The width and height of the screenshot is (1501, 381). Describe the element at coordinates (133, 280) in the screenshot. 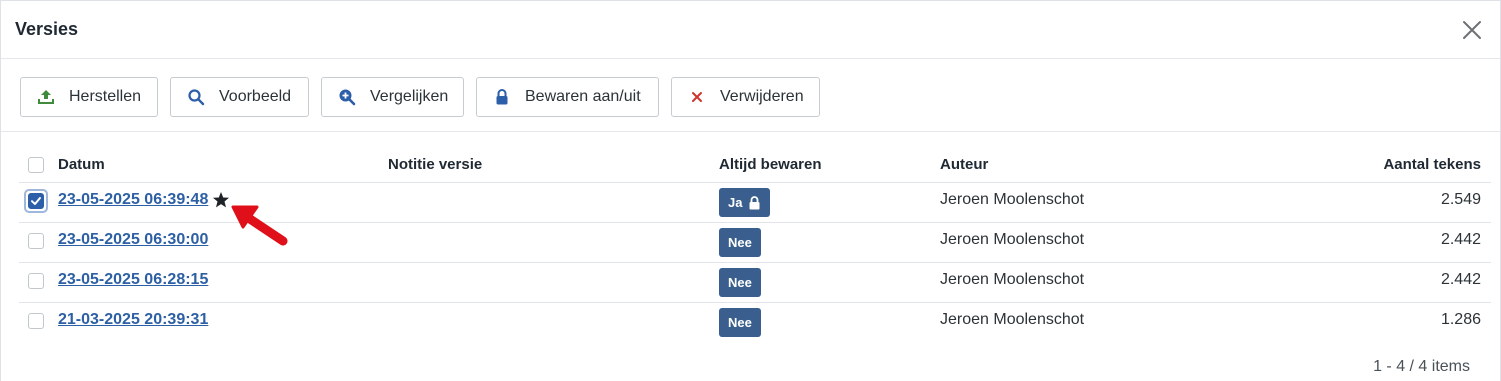

I see `version-date-link: 23-05-2025 06:28:15` at that location.